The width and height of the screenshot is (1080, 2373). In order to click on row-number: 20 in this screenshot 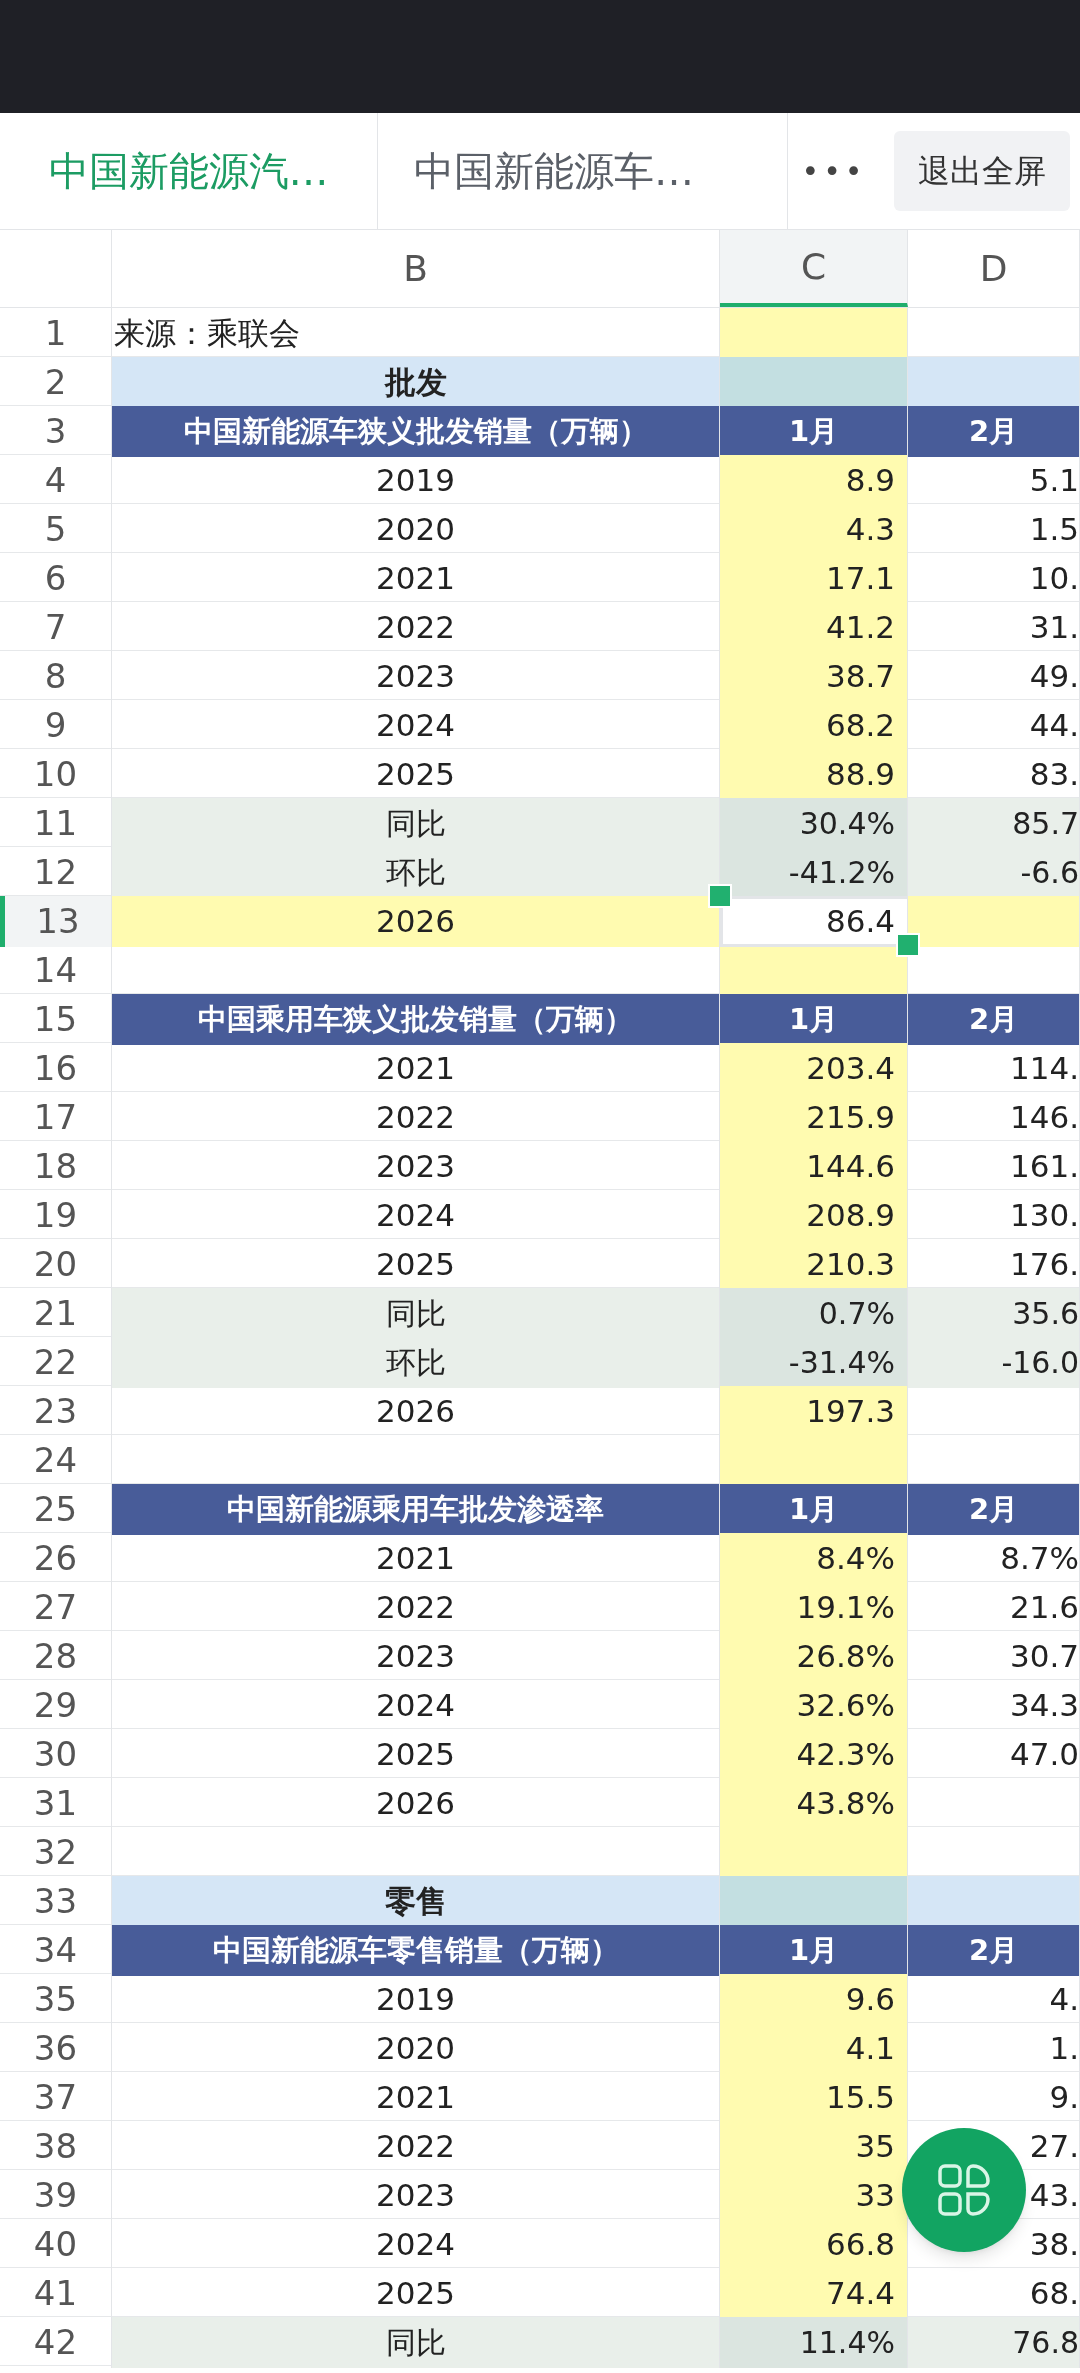, I will do `click(56, 1264)`.